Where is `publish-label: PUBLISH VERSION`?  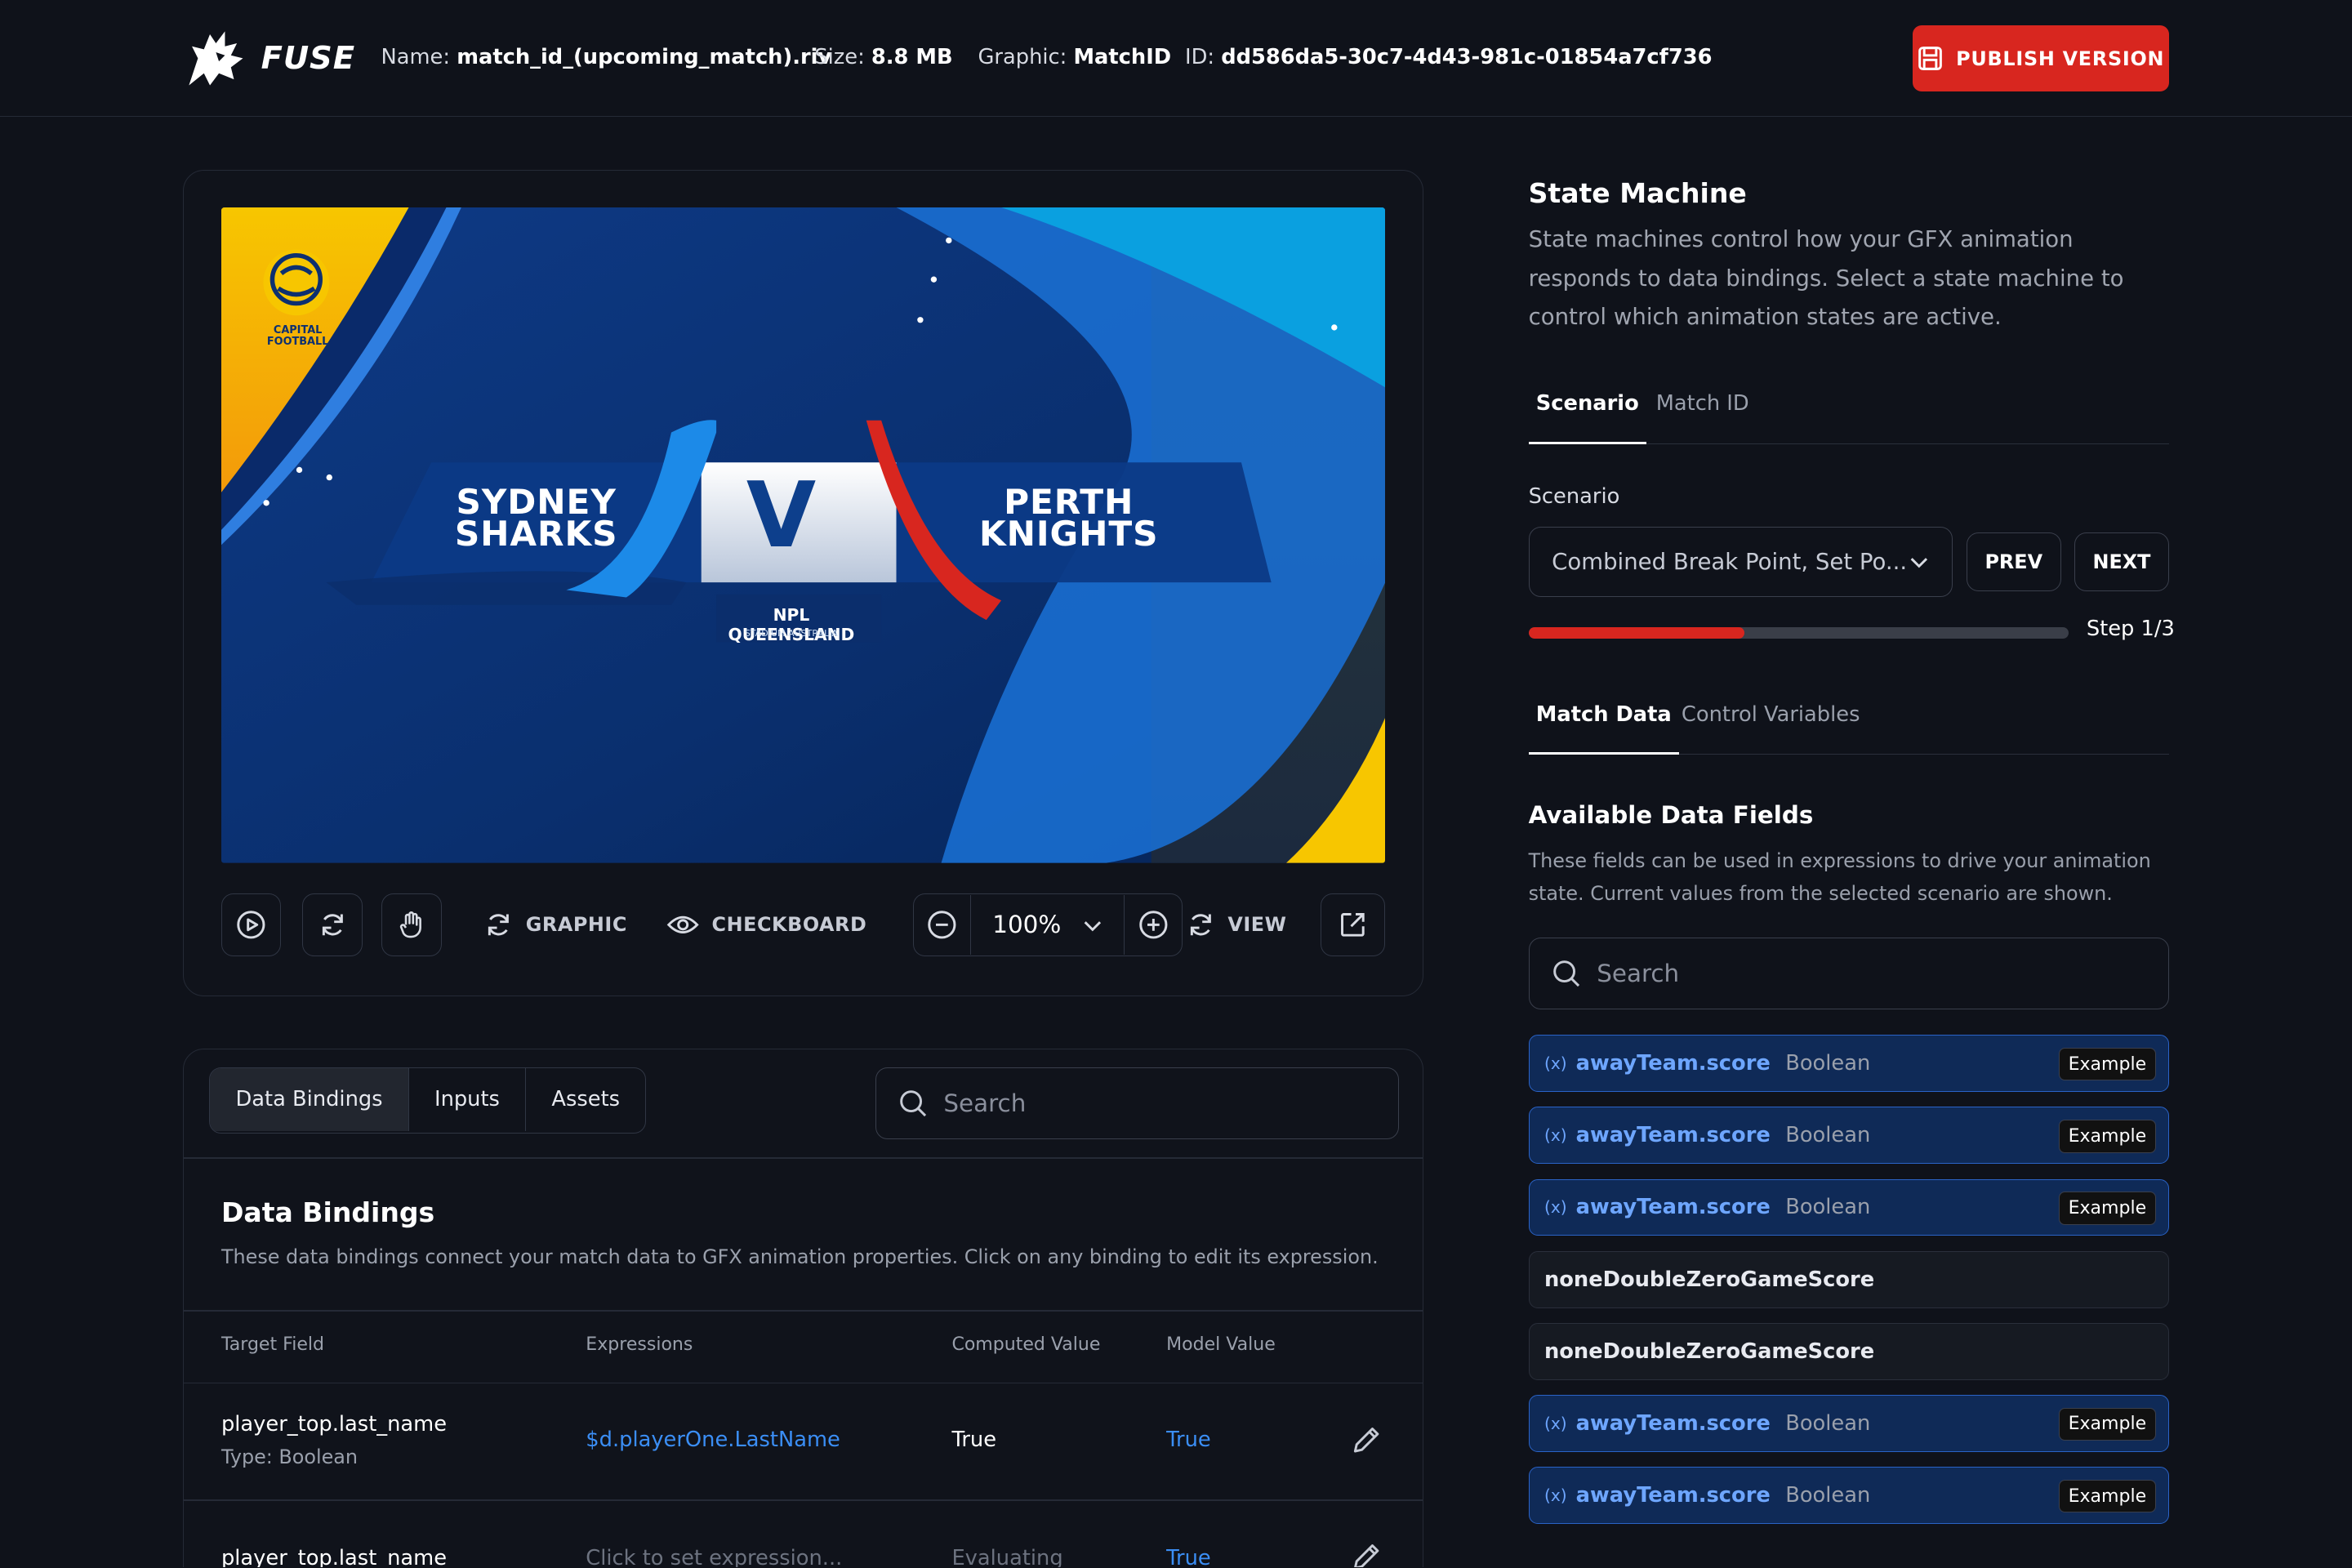 publish-label: PUBLISH VERSION is located at coordinates (2060, 58).